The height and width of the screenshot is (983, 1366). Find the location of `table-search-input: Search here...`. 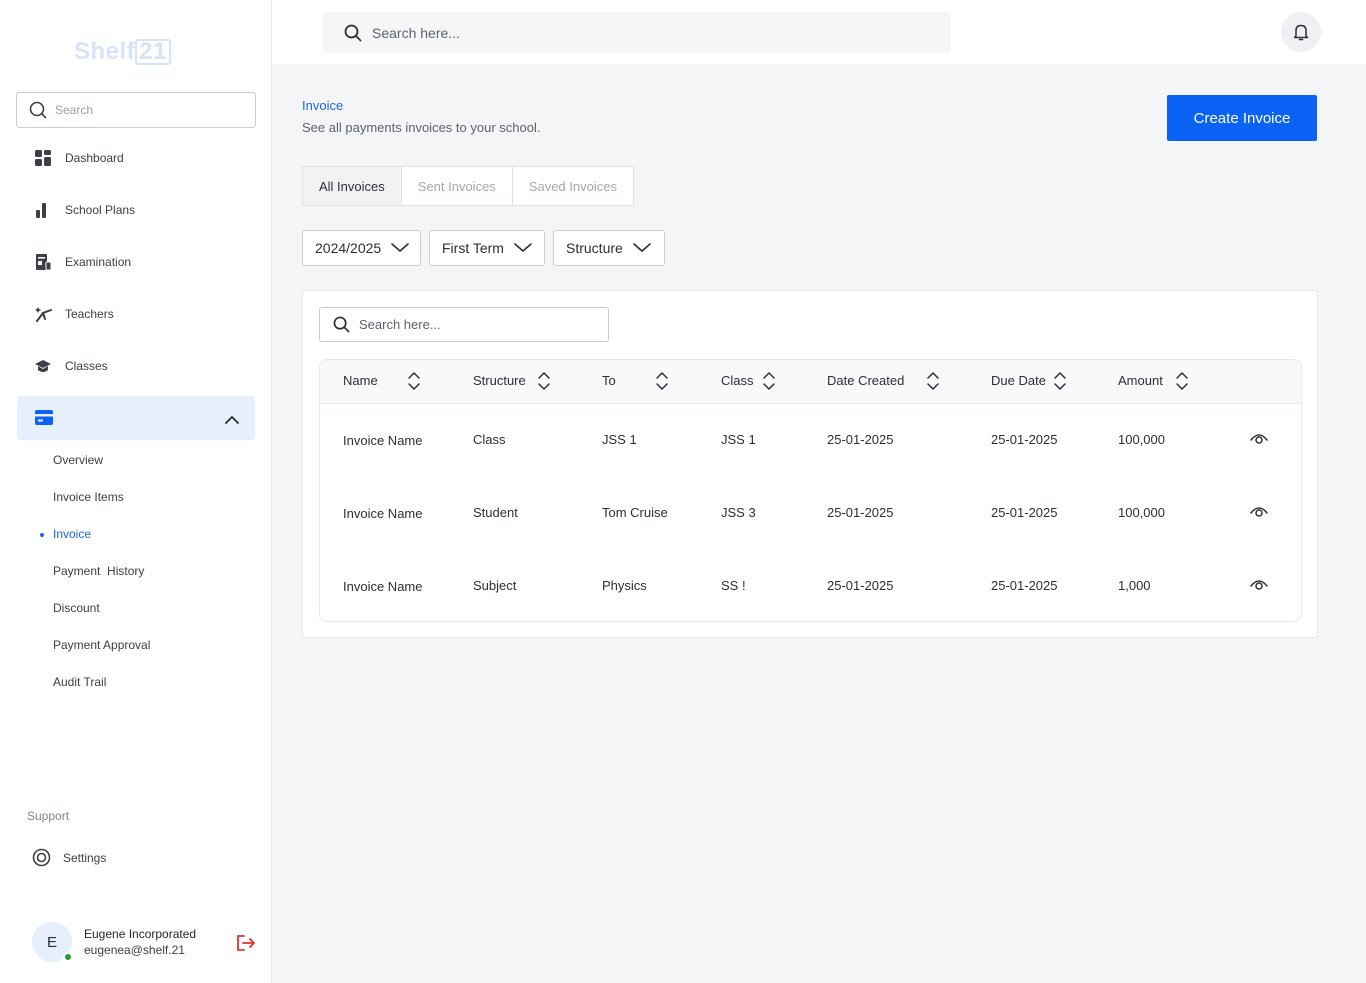

table-search-input: Search here... is located at coordinates (464, 324).